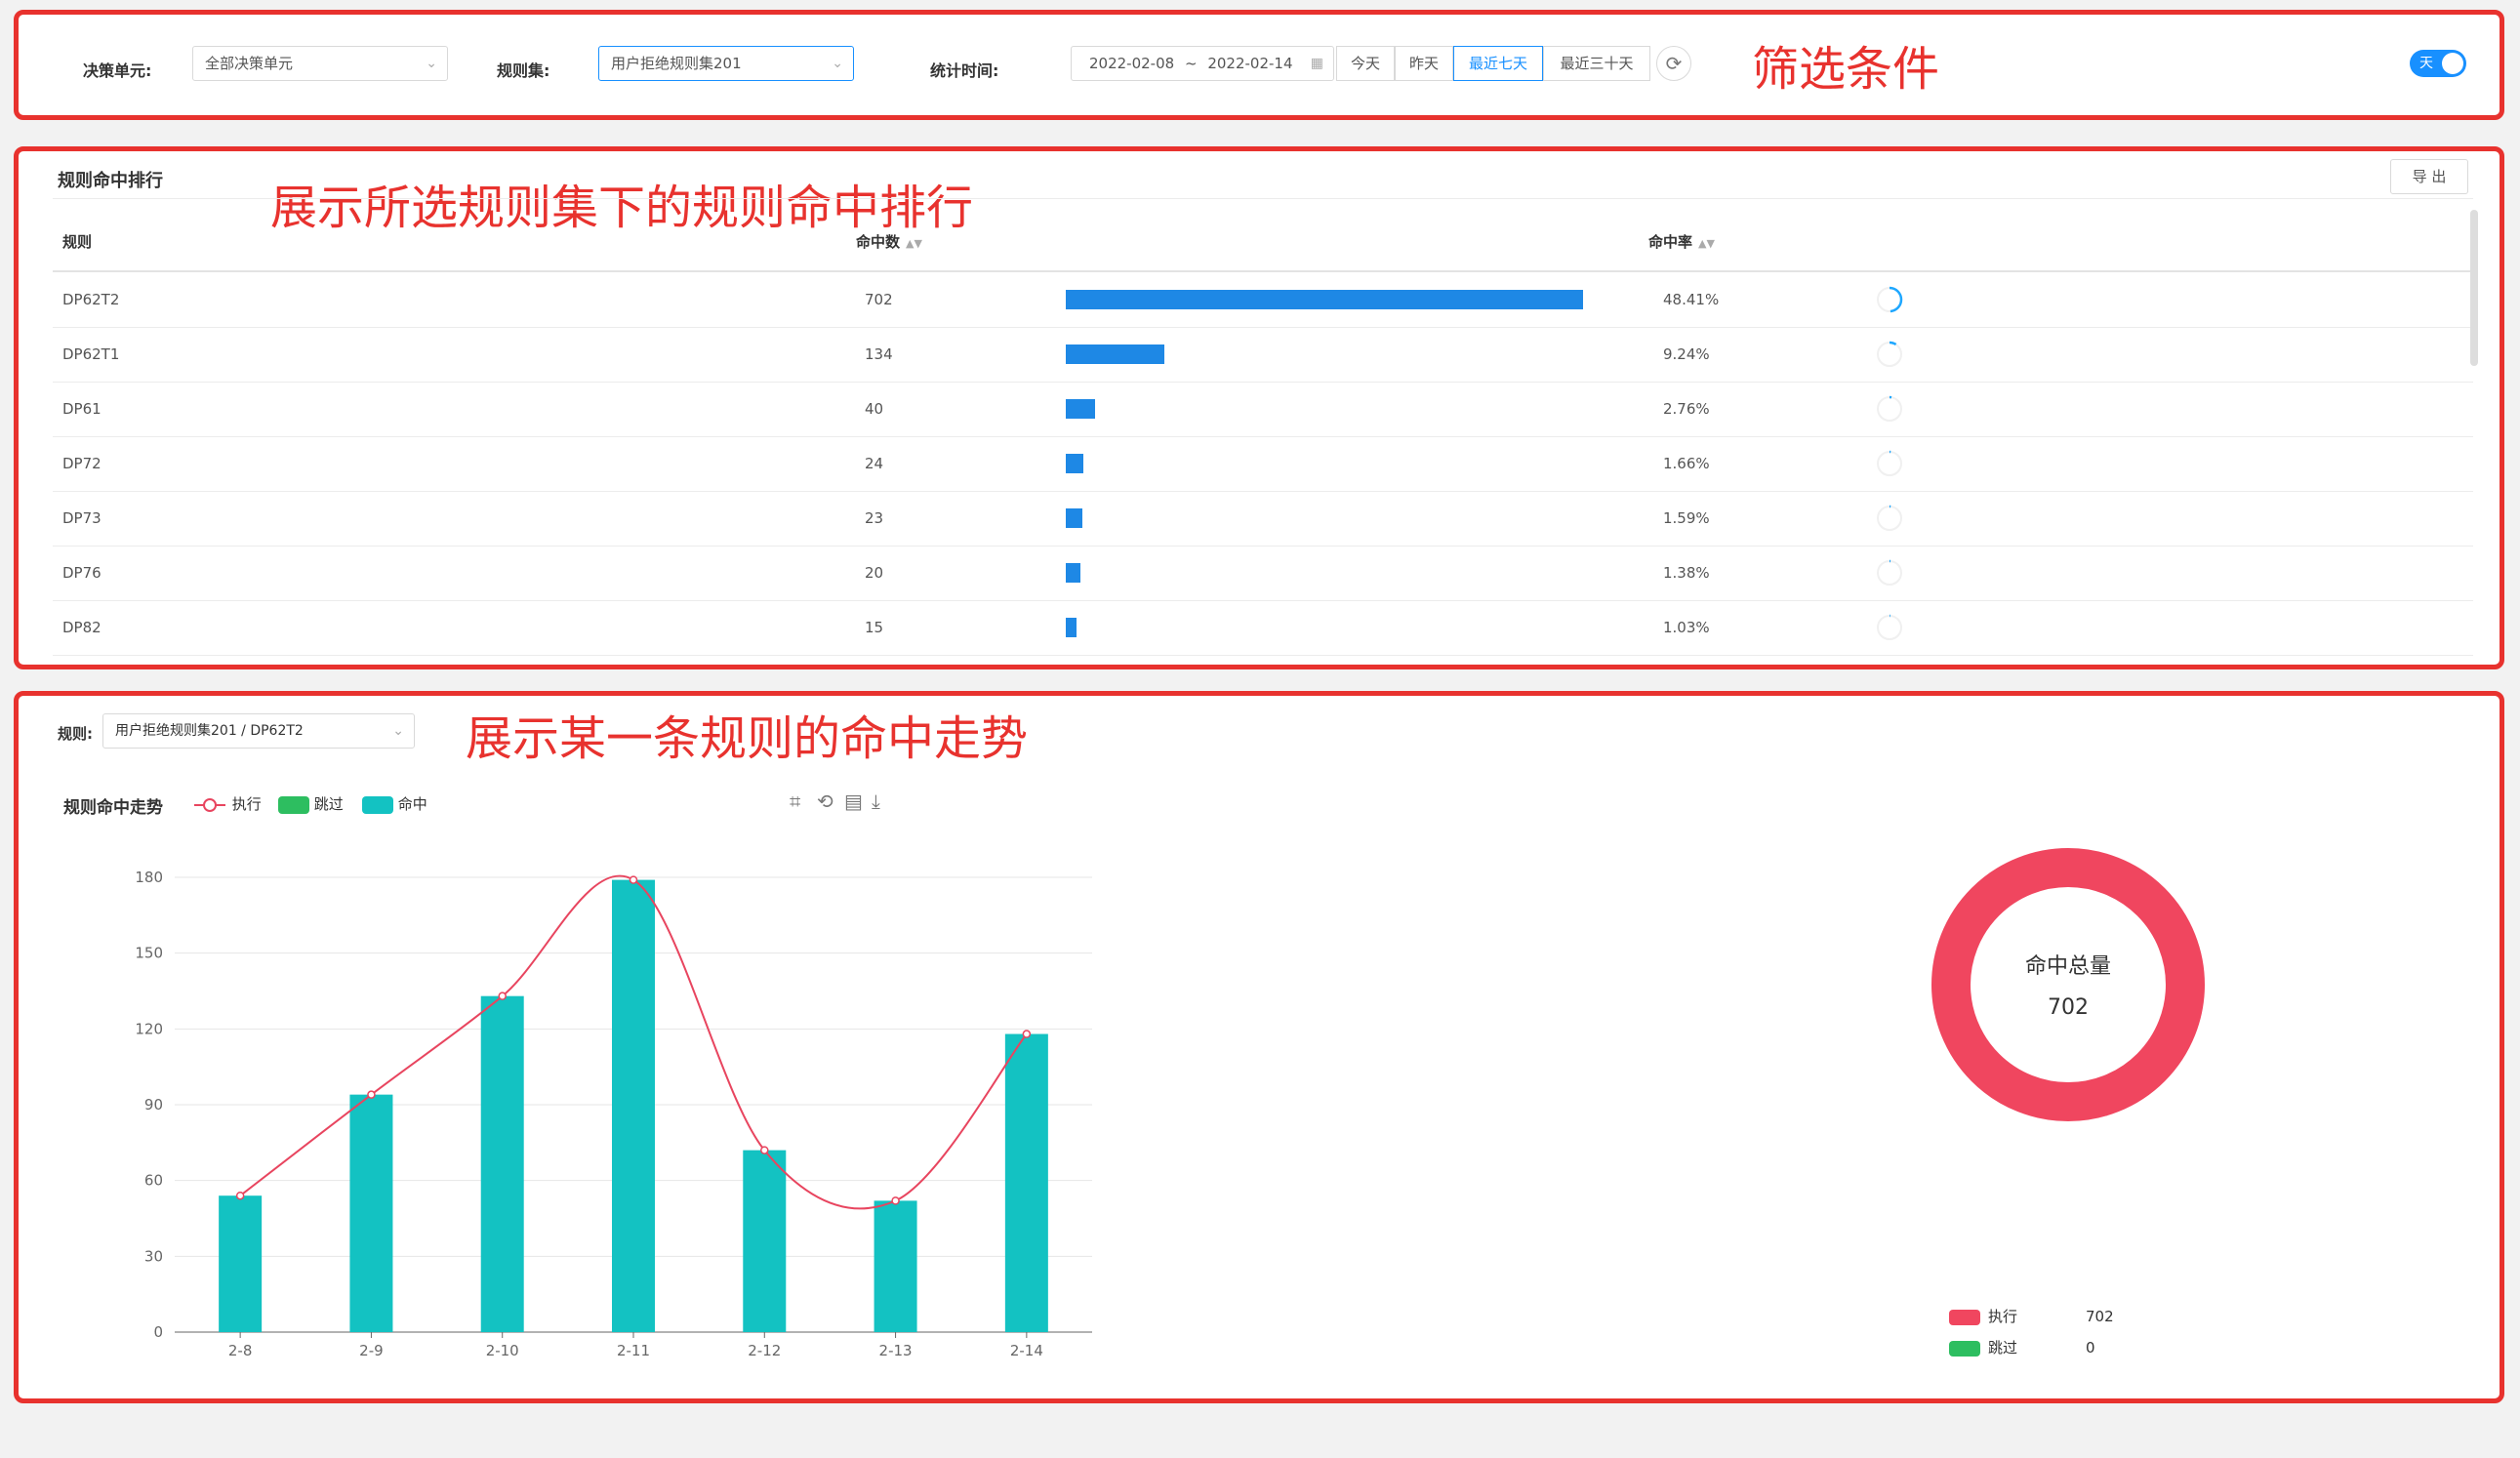 The width and height of the screenshot is (2520, 1458). Describe the element at coordinates (1964, 1317) in the screenshot. I see `legend-swatch-icon` at that location.